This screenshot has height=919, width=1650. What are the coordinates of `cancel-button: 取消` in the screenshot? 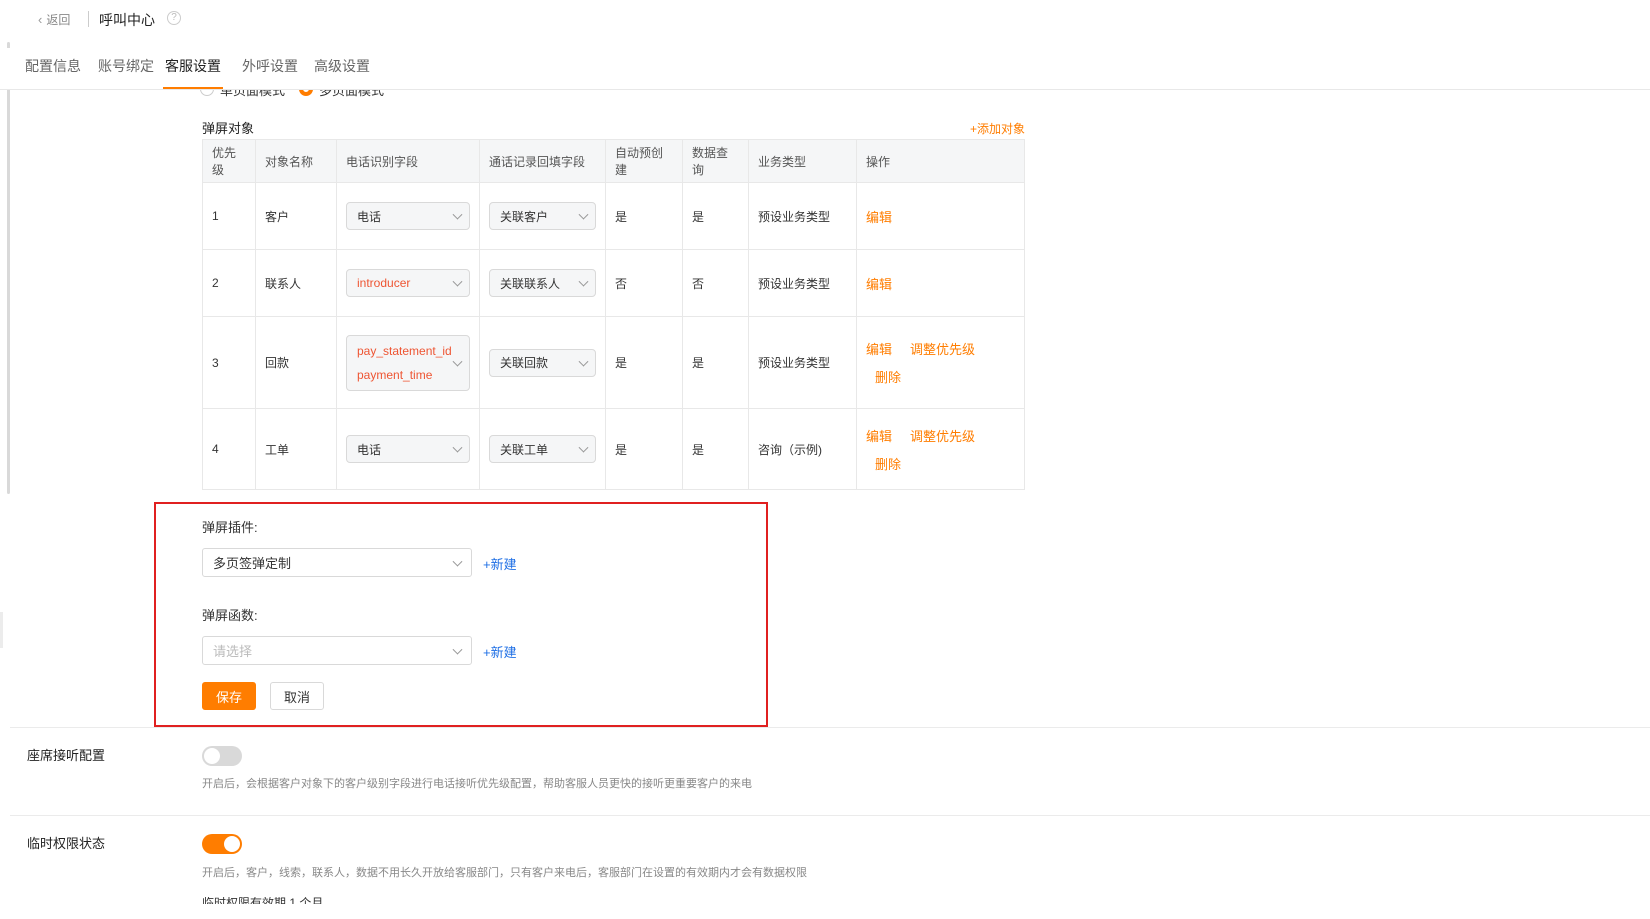 It's located at (297, 696).